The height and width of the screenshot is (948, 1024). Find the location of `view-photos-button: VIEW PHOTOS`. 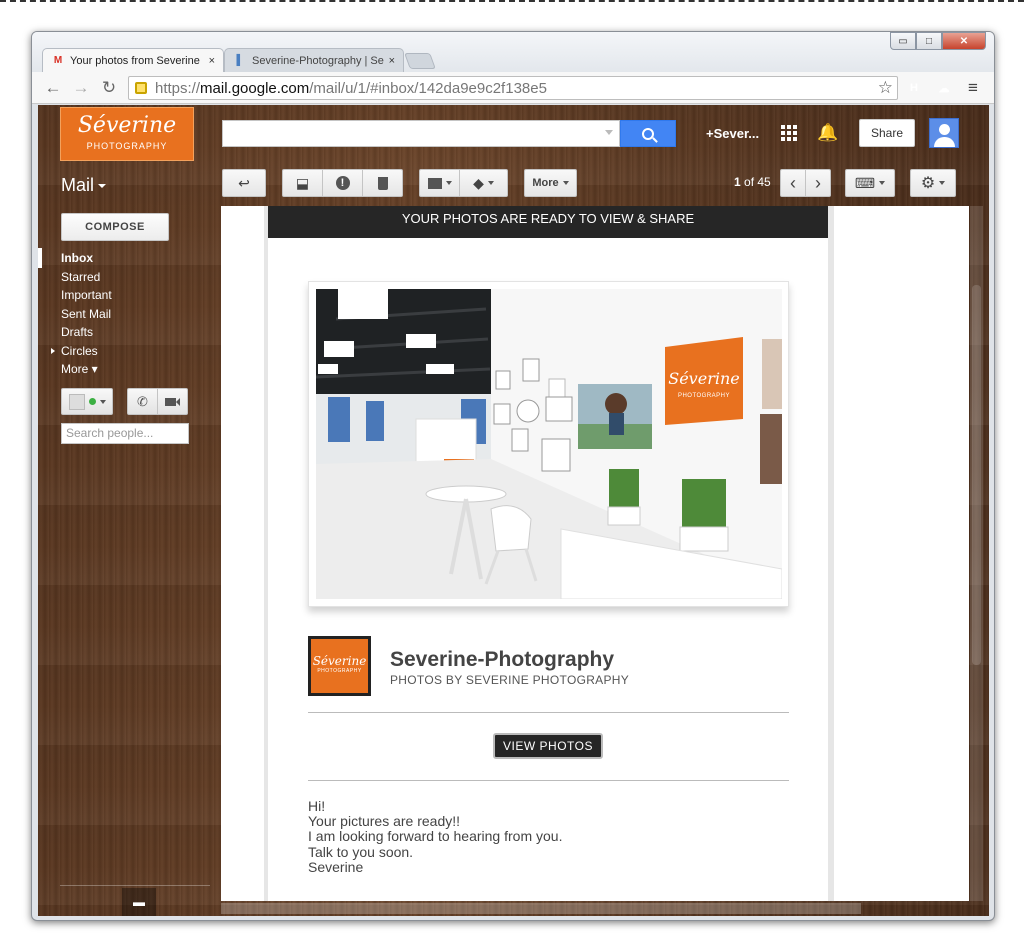

view-photos-button: VIEW PHOTOS is located at coordinates (548, 746).